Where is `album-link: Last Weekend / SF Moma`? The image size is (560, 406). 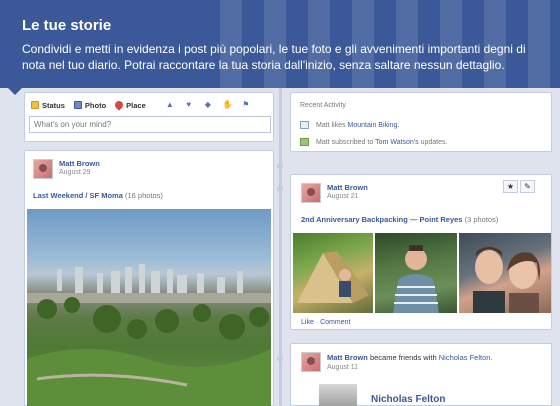
album-link: Last Weekend / SF Moma is located at coordinates (78, 195).